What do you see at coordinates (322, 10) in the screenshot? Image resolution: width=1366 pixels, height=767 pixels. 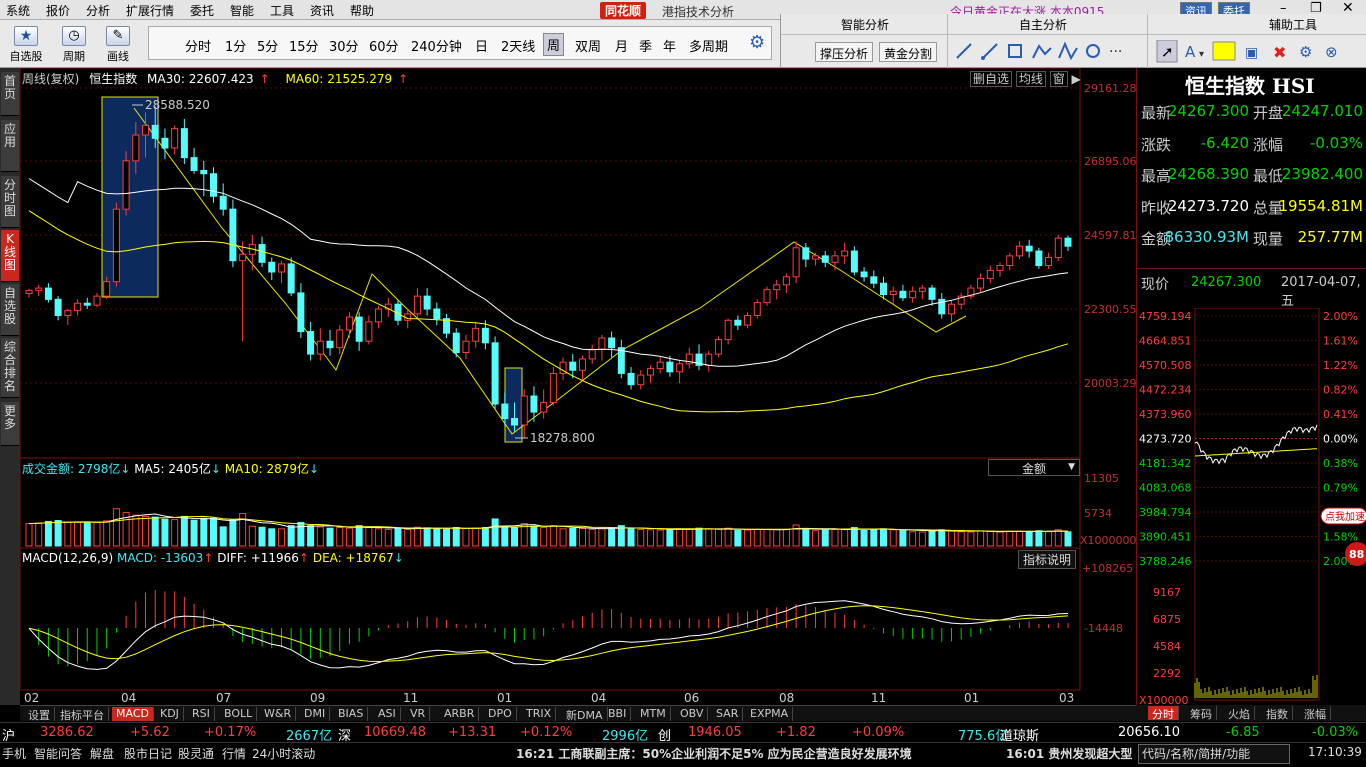 I see `menu-item-info: 资讯` at bounding box center [322, 10].